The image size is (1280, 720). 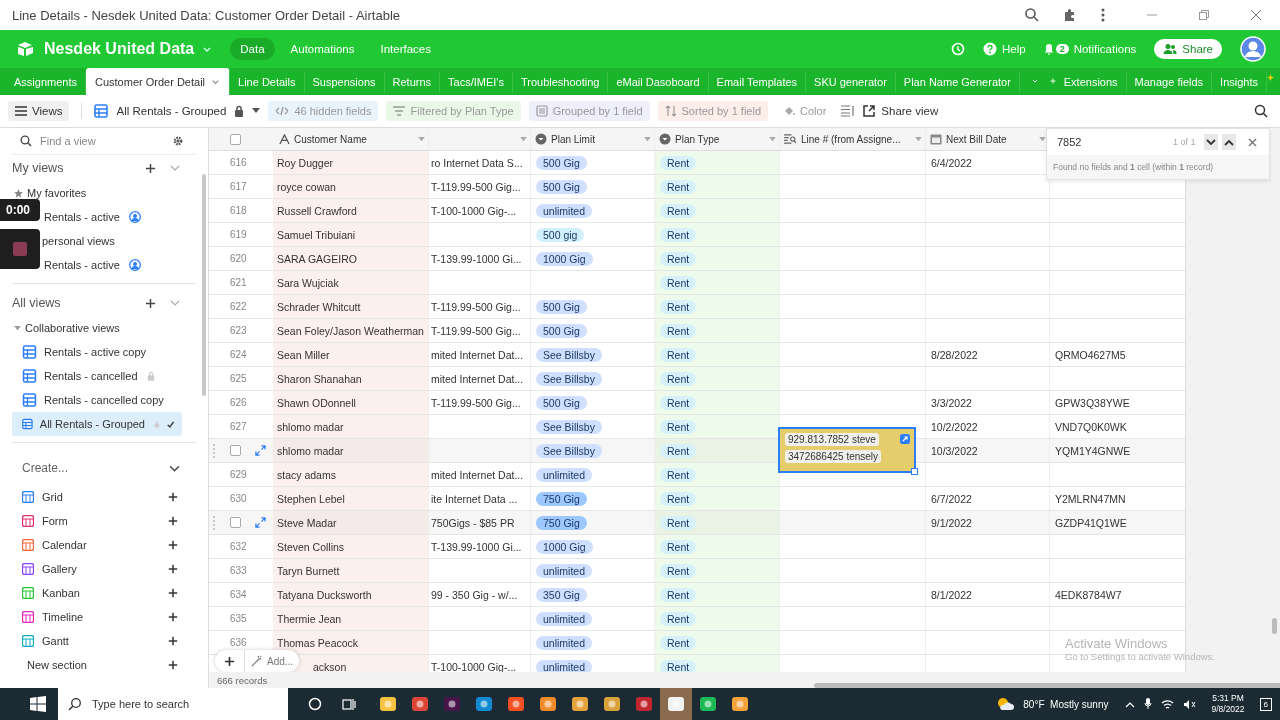 What do you see at coordinates (1066, 704) in the screenshot?
I see `weather-text: 80°F Mostly sunny` at bounding box center [1066, 704].